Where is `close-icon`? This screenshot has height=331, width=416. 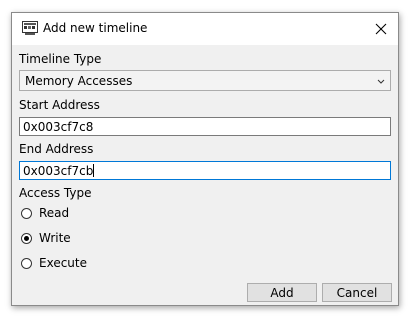
close-icon is located at coordinates (381, 29).